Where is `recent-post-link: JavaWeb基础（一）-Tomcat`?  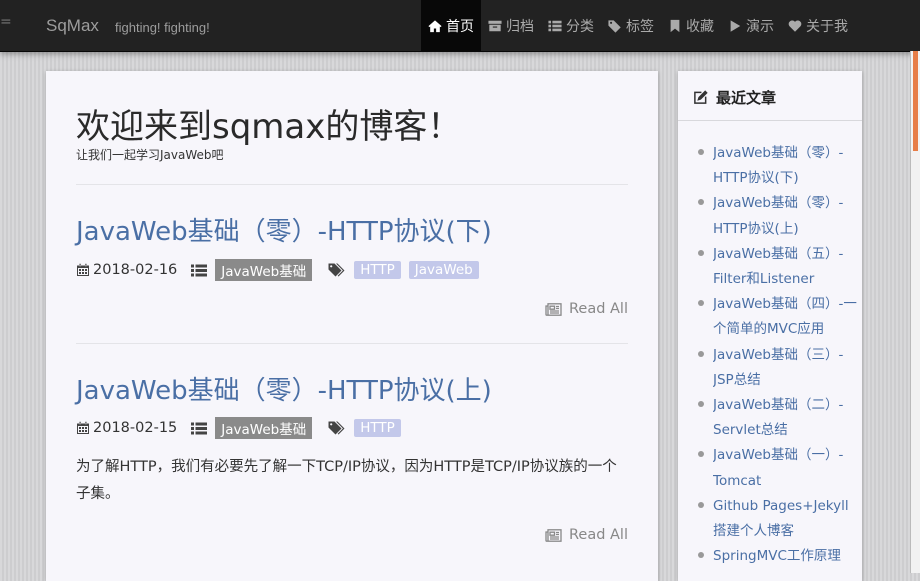
recent-post-link: JavaWeb基础（一）-Tomcat is located at coordinates (778, 468).